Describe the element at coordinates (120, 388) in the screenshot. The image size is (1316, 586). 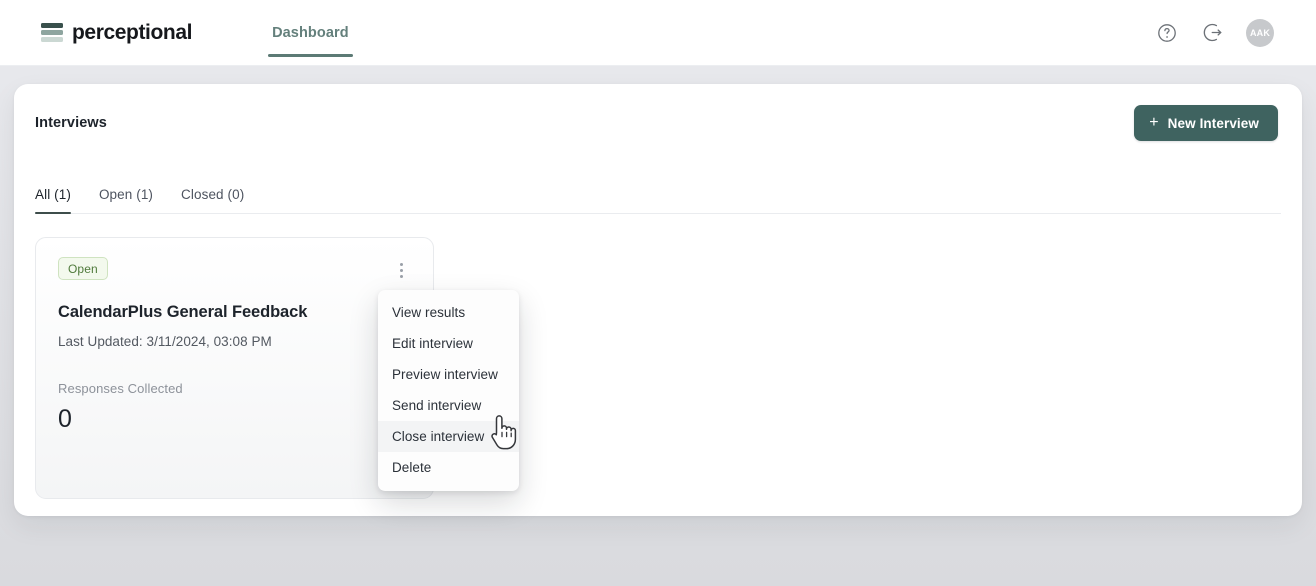
I see `responses-collected-label: Responses Collected` at that location.